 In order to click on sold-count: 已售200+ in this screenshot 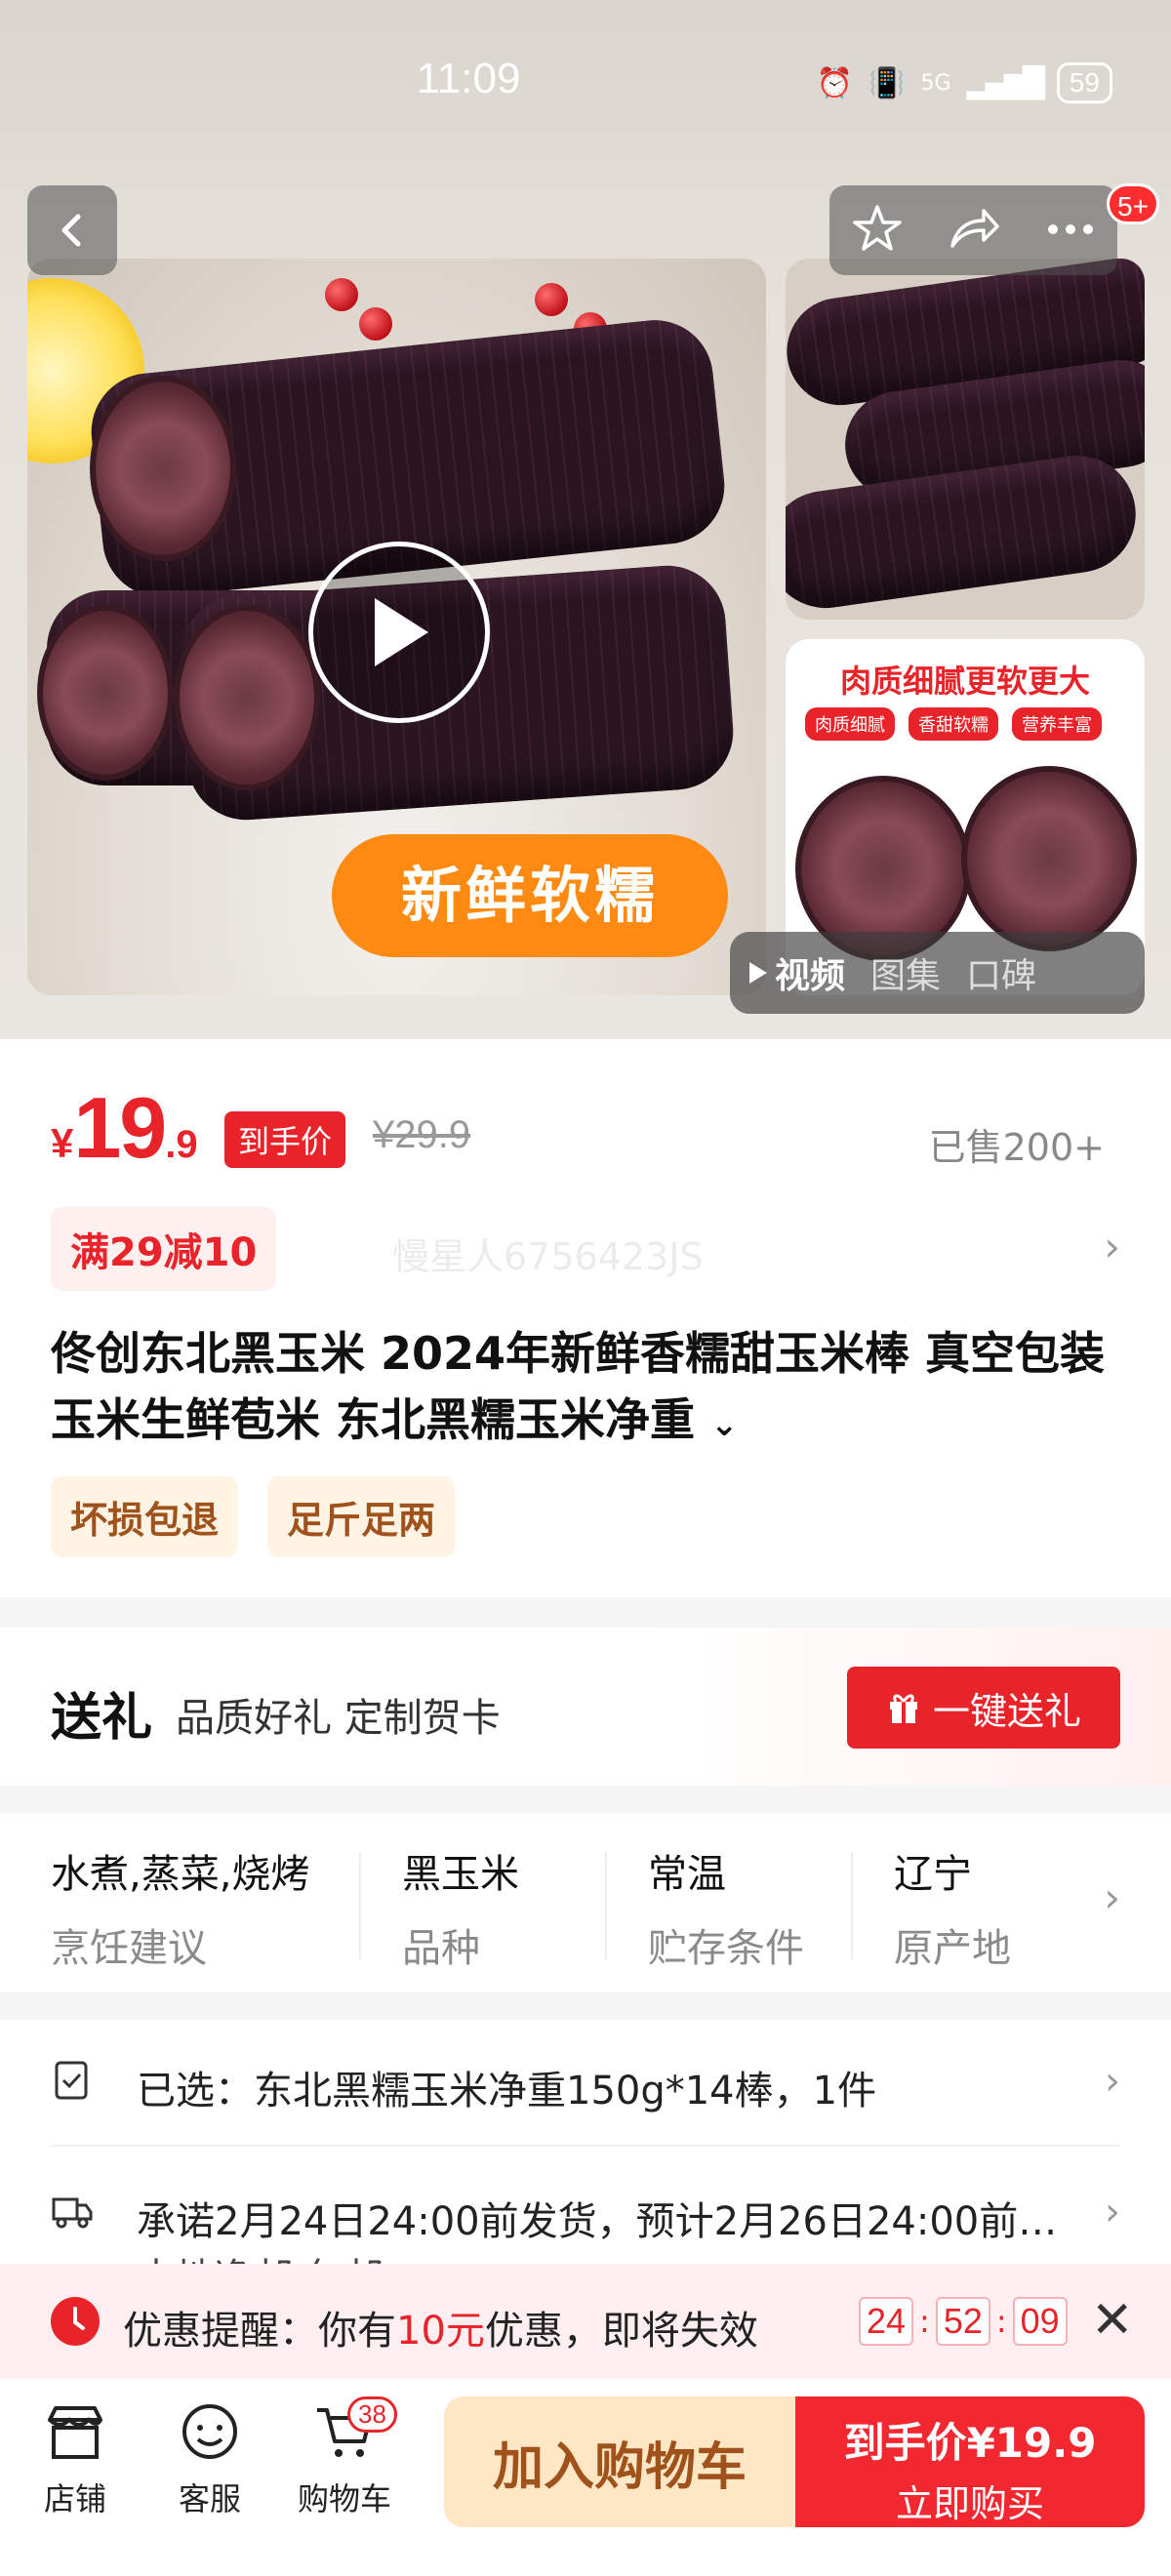, I will do `click(1016, 1147)`.